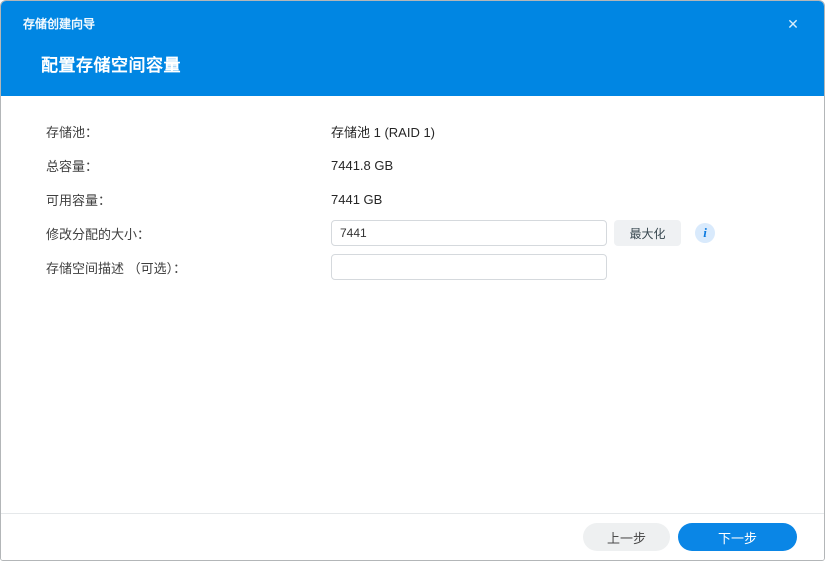  I want to click on dialog-title: 存储创建向导, so click(59, 24).